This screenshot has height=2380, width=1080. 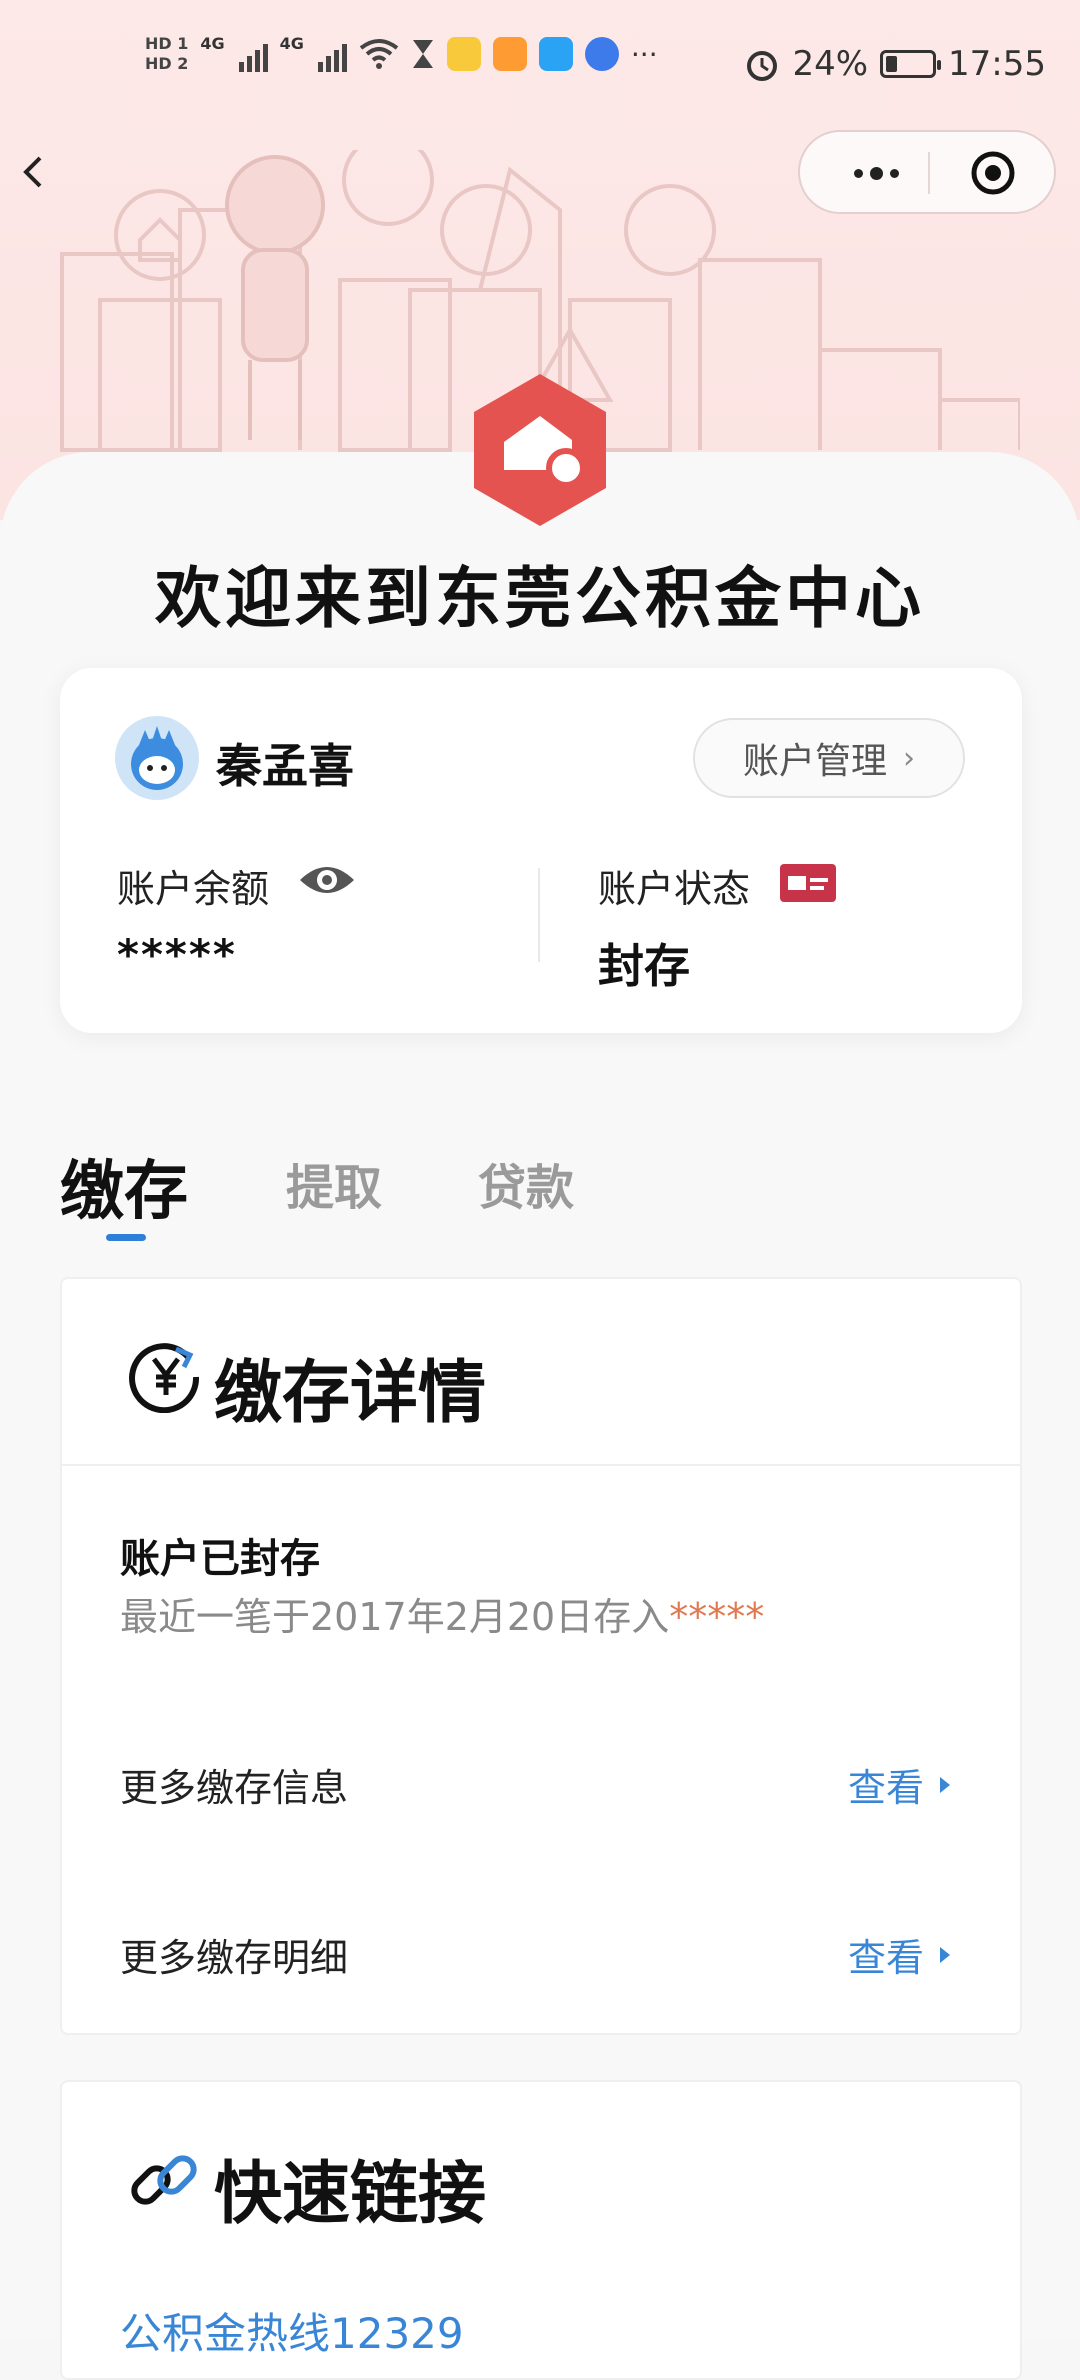 What do you see at coordinates (814, 761) in the screenshot?
I see `account-manage-label: 账户管理` at bounding box center [814, 761].